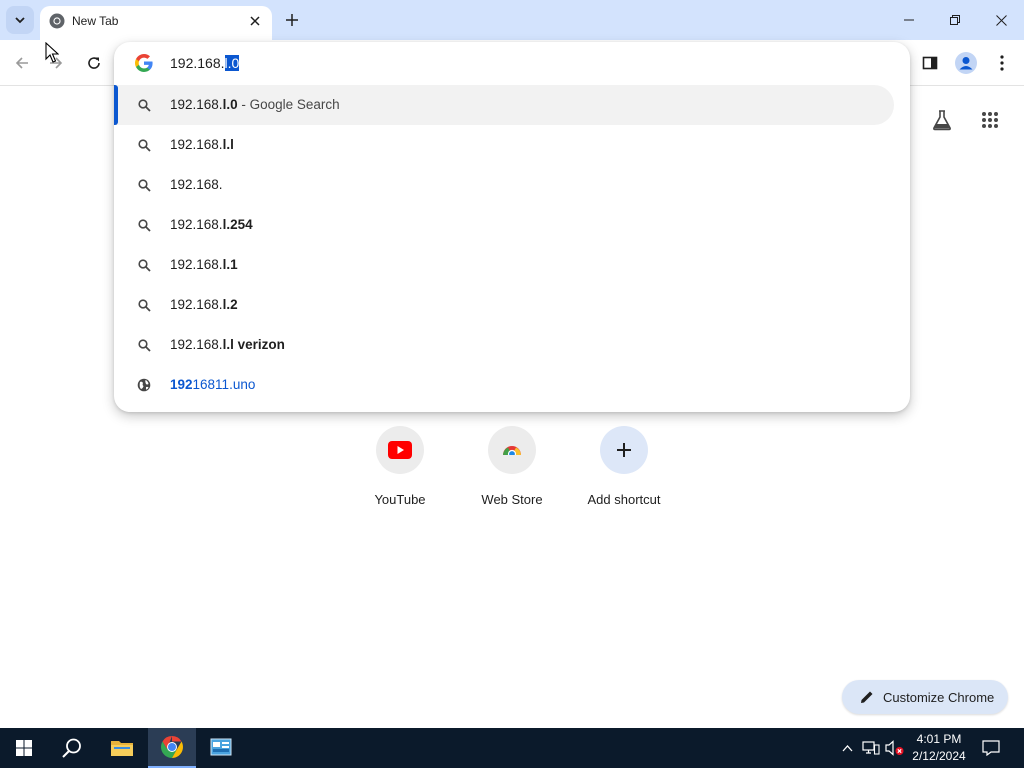 Image resolution: width=1024 pixels, height=768 pixels. Describe the element at coordinates (504, 265) in the screenshot. I see `suggestion-row: 192.168.l.1` at that location.